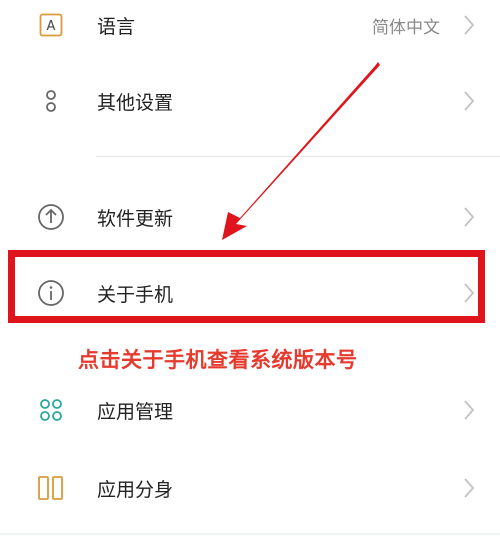 This screenshot has width=500, height=537. I want to click on svg-text: A, so click(51, 26).